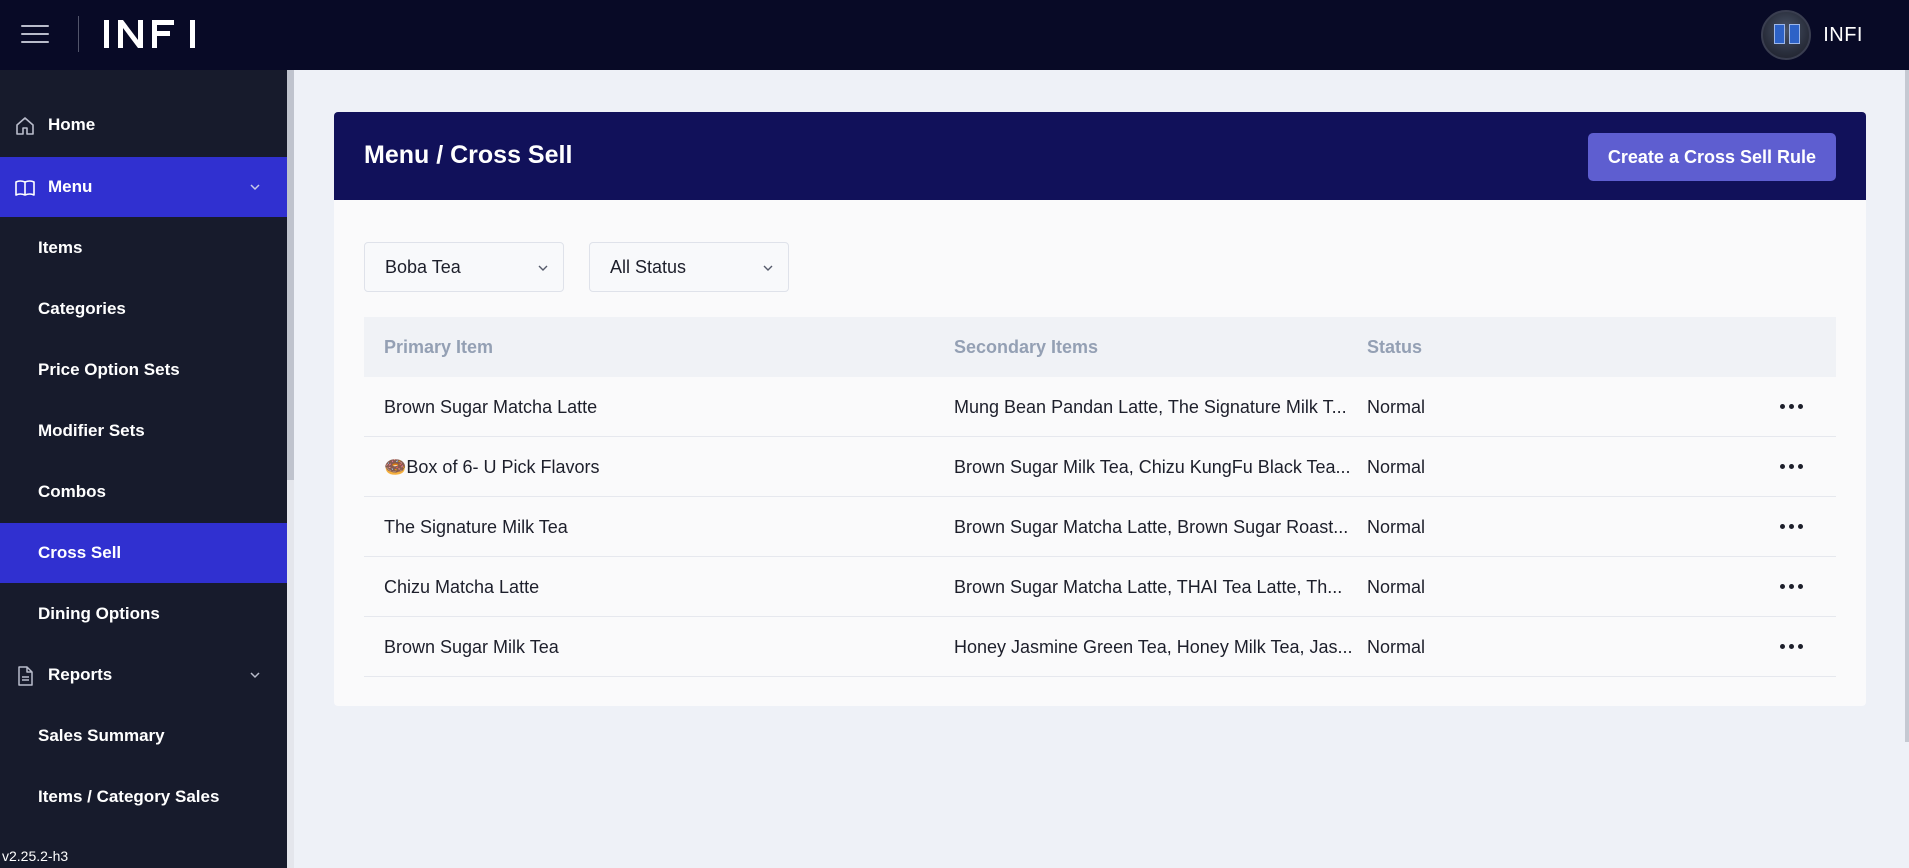  What do you see at coordinates (143, 309) in the screenshot?
I see `sidebar-item-categories: Categories` at bounding box center [143, 309].